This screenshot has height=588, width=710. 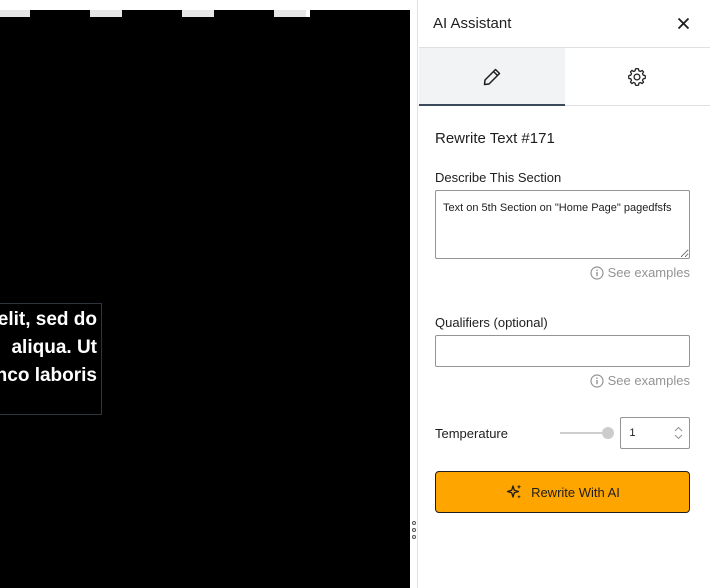 I want to click on describe-label: Describe This Section, so click(x=498, y=177).